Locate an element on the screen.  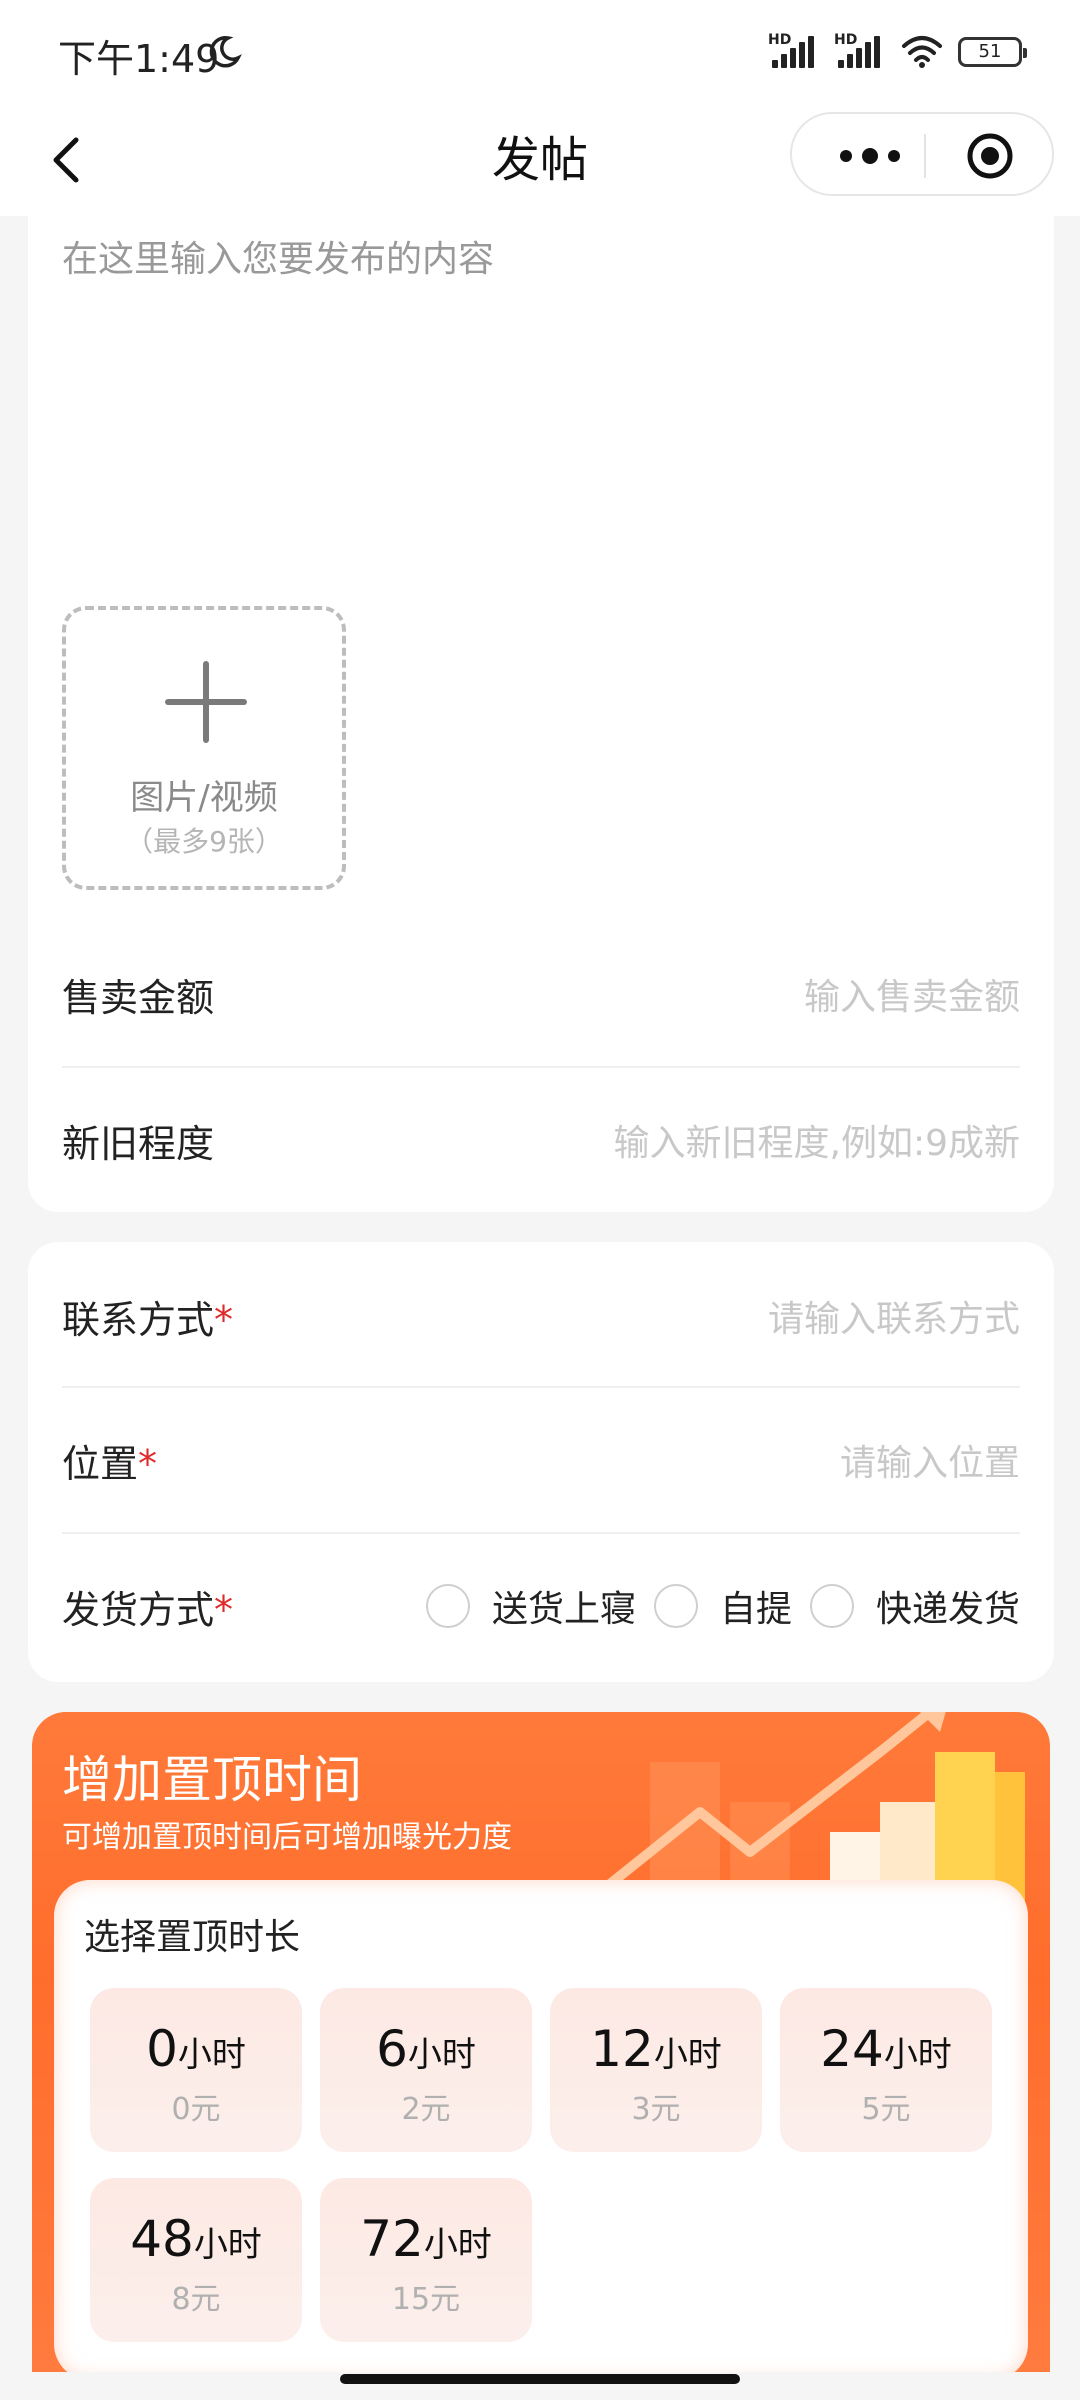
option-price: 2元 is located at coordinates (426, 2109).